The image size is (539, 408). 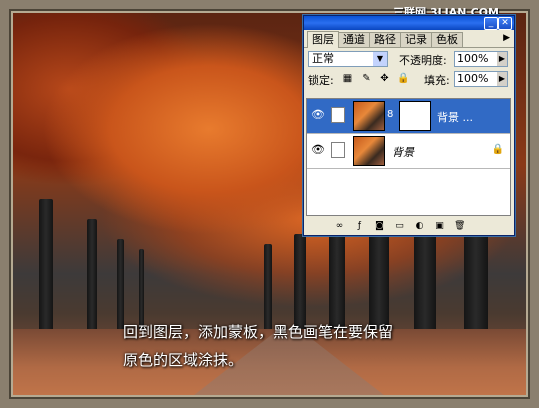 What do you see at coordinates (506, 38) in the screenshot?
I see `panel-menu-icon: ▶` at bounding box center [506, 38].